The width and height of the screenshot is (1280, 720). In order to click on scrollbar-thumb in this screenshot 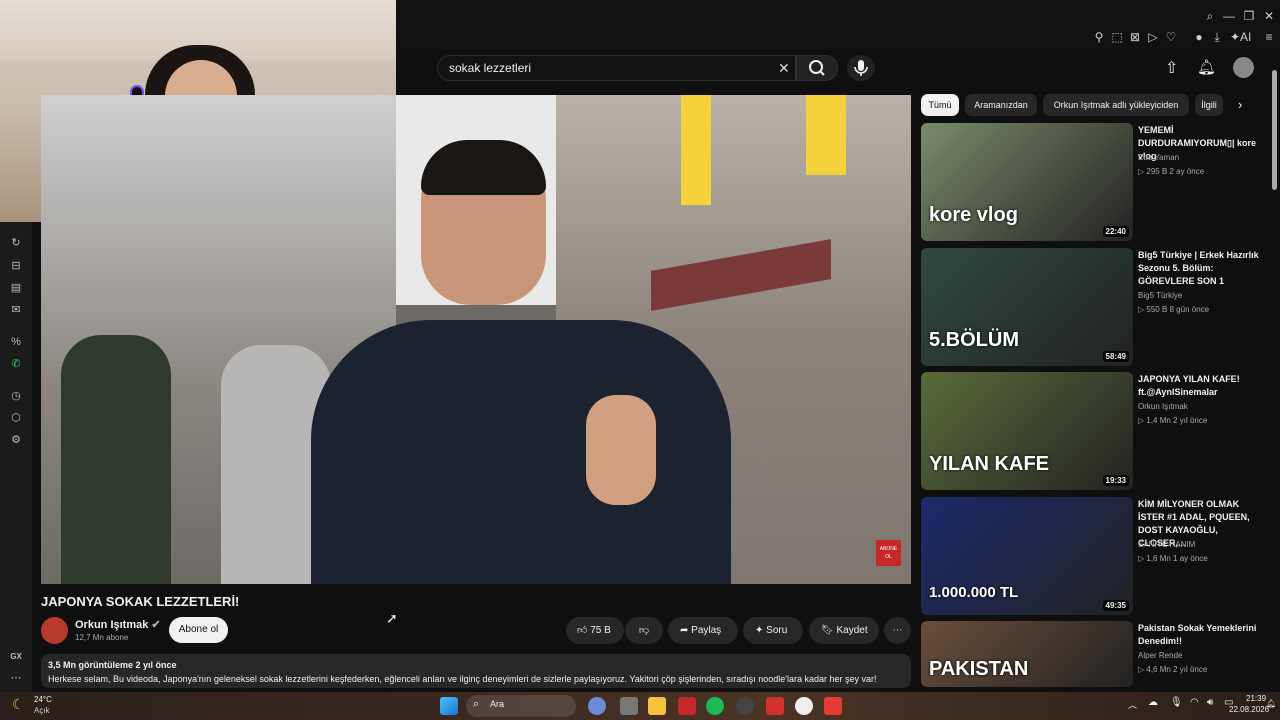, I will do `click(1274, 130)`.